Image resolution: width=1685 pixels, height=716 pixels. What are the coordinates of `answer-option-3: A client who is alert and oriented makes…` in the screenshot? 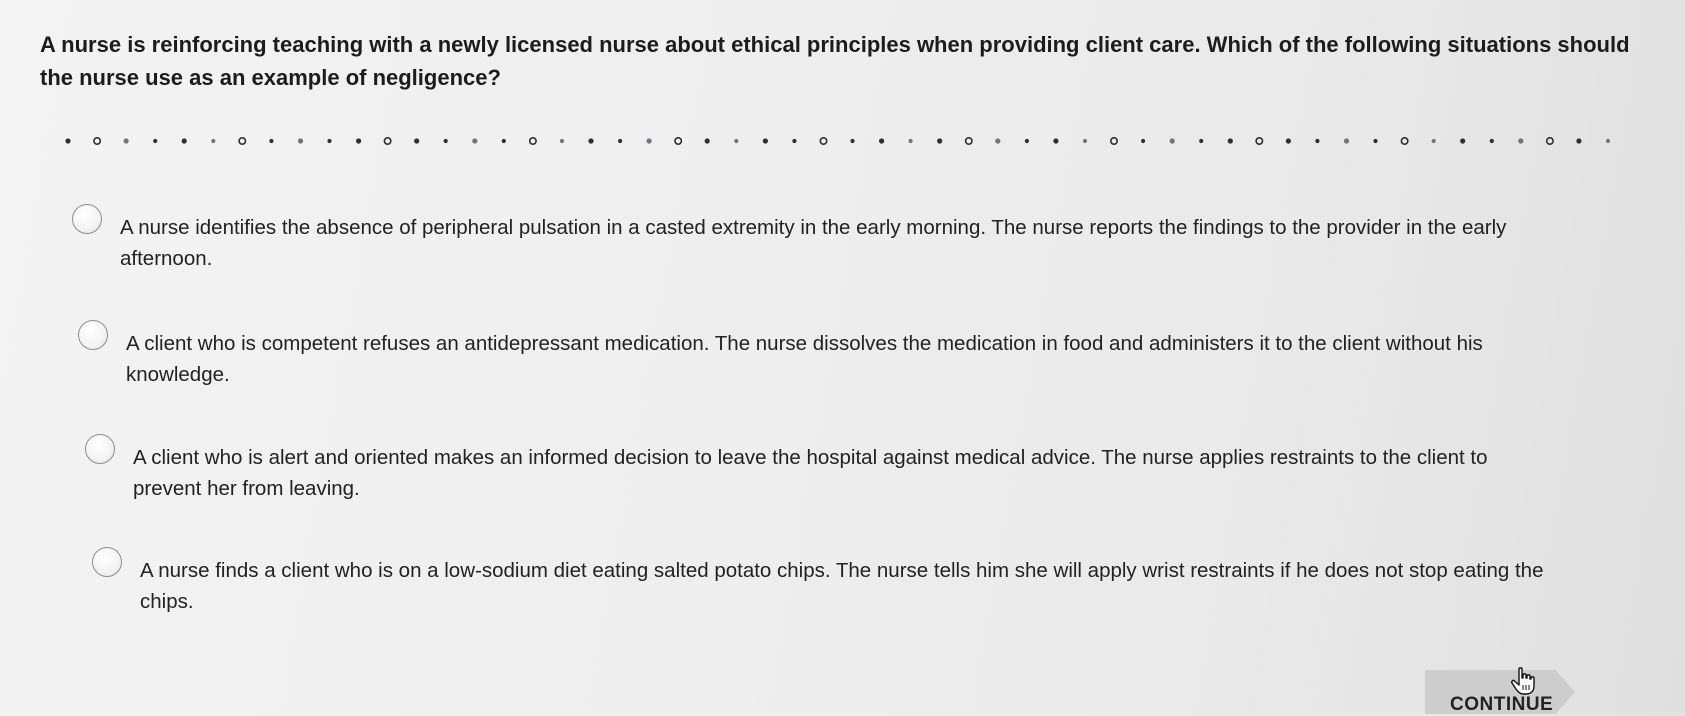 It's located at (812, 469).